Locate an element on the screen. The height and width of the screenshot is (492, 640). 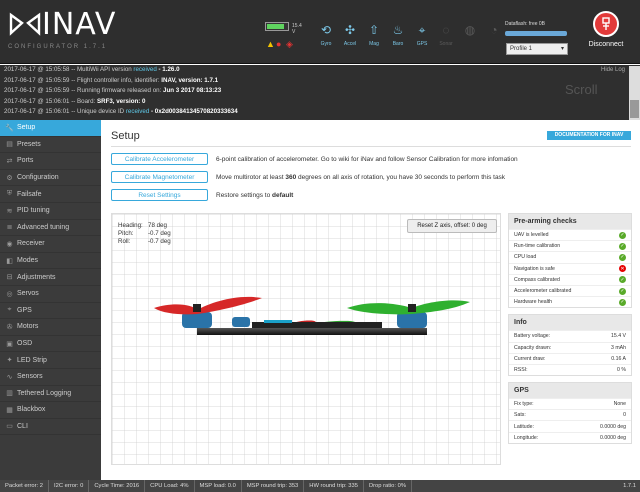
gyro-icon: ⟲ is located at coordinates (326, 30).